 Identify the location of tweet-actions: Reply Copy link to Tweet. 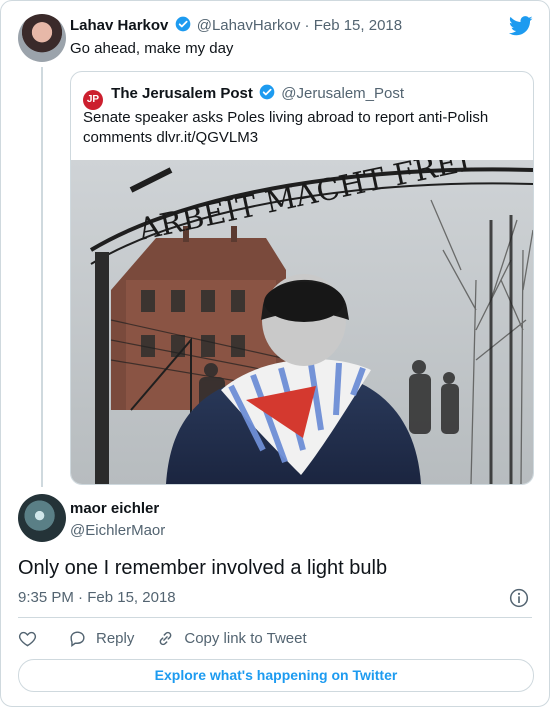
(173, 638).